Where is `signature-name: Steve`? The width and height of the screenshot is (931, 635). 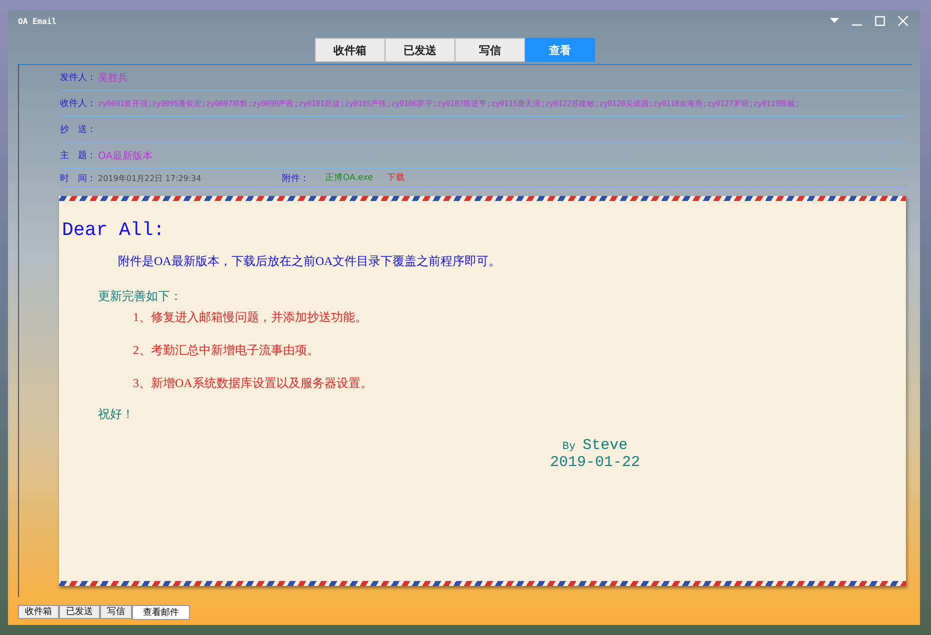
signature-name: Steve is located at coordinates (605, 445).